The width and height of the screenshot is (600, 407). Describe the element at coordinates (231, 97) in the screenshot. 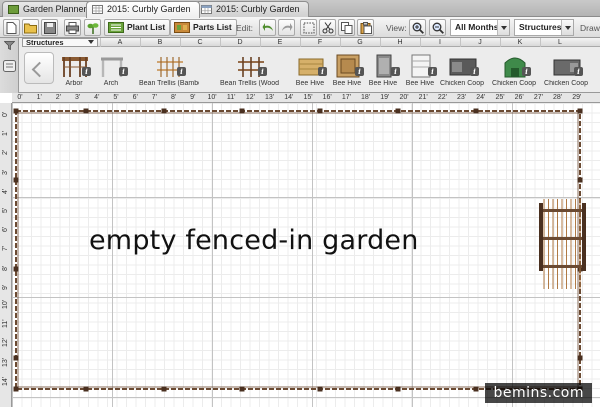

I see `ruler-tick-label: 11'` at that location.